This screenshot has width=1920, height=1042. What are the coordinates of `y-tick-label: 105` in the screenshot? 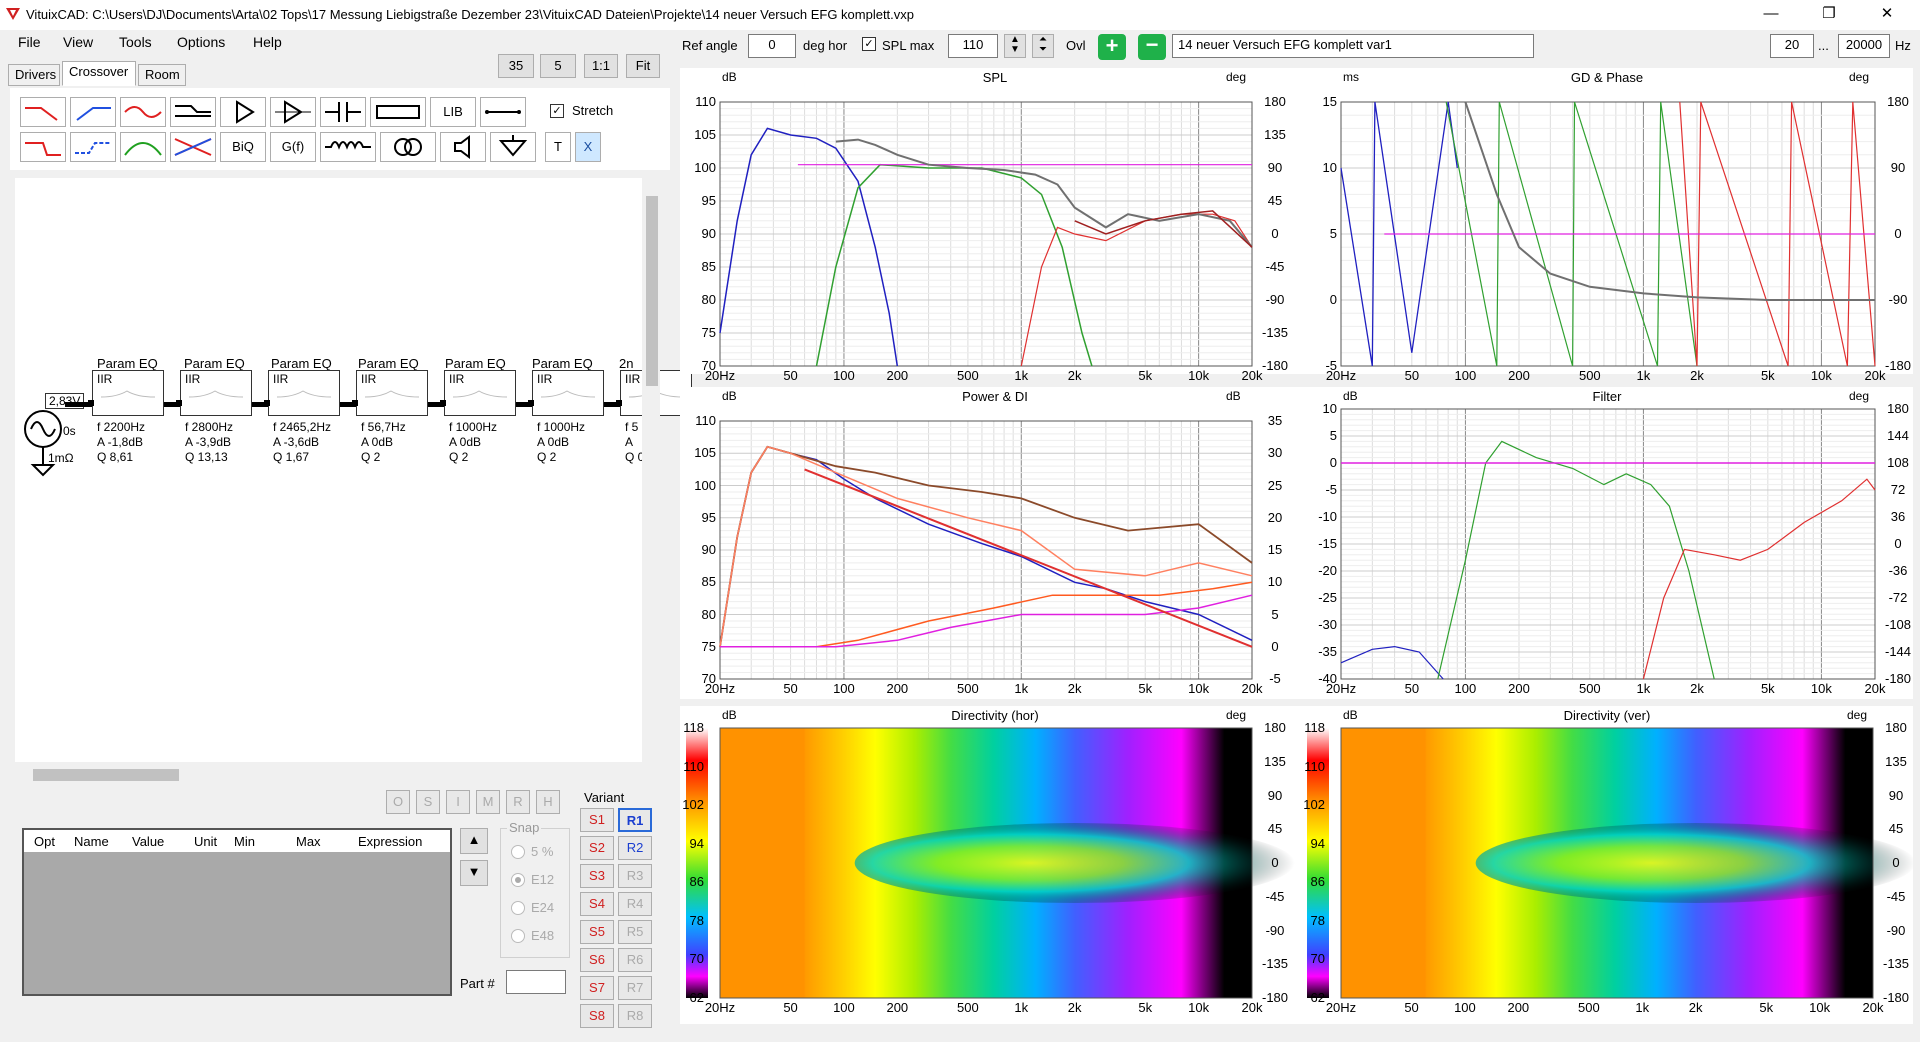 It's located at (705, 134).